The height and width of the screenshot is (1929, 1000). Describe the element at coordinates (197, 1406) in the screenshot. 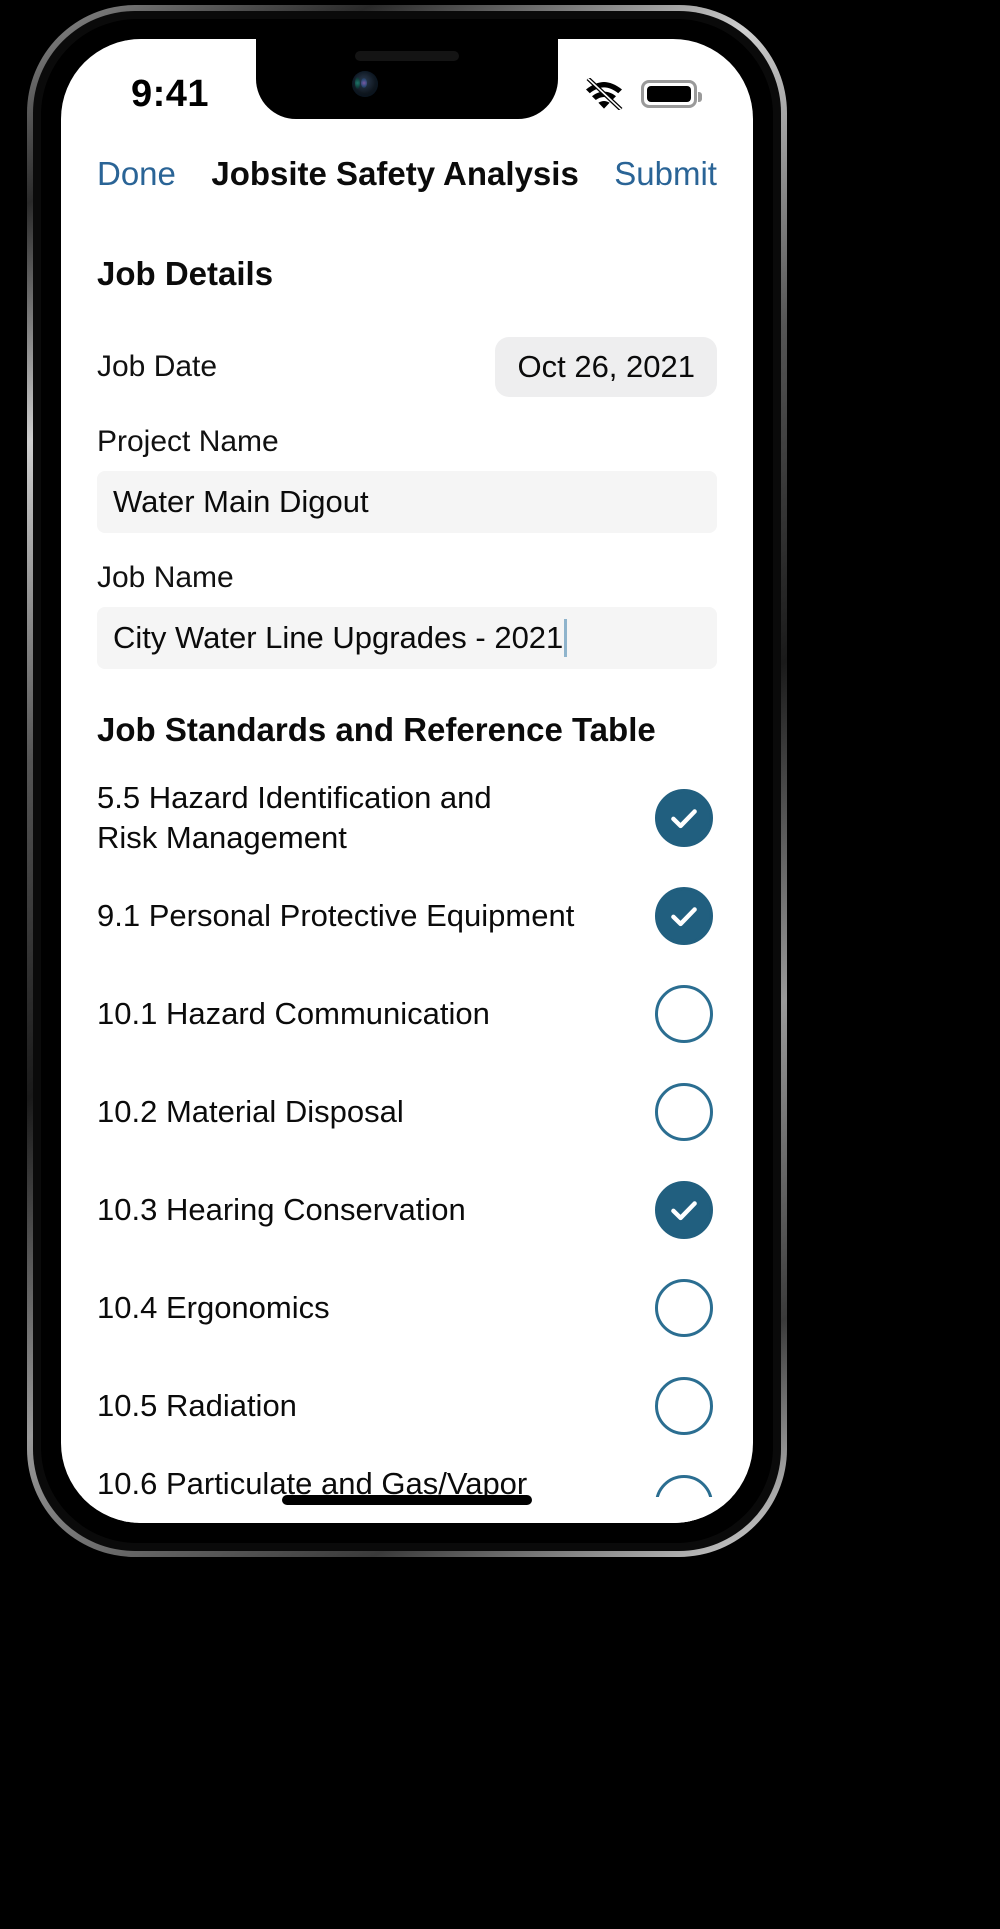

I see `checklist-item-label: 10.5 Radiation` at that location.